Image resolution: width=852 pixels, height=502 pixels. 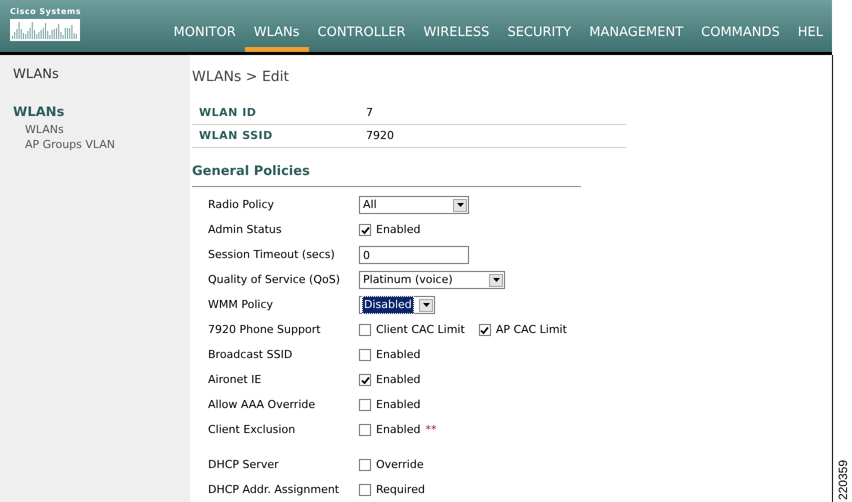 I want to click on nav-tab: MONITOR, so click(x=204, y=37).